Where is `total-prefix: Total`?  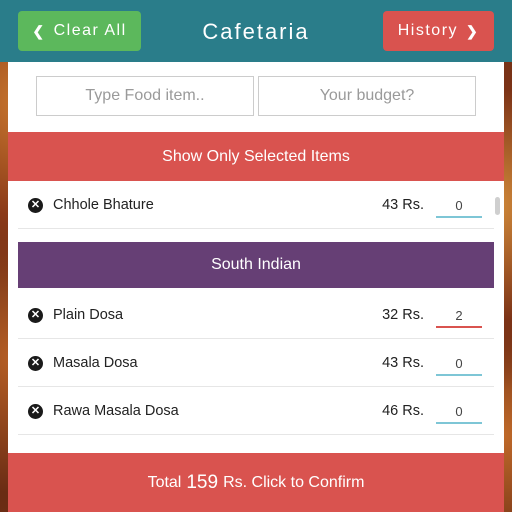
total-prefix: Total is located at coordinates (164, 482).